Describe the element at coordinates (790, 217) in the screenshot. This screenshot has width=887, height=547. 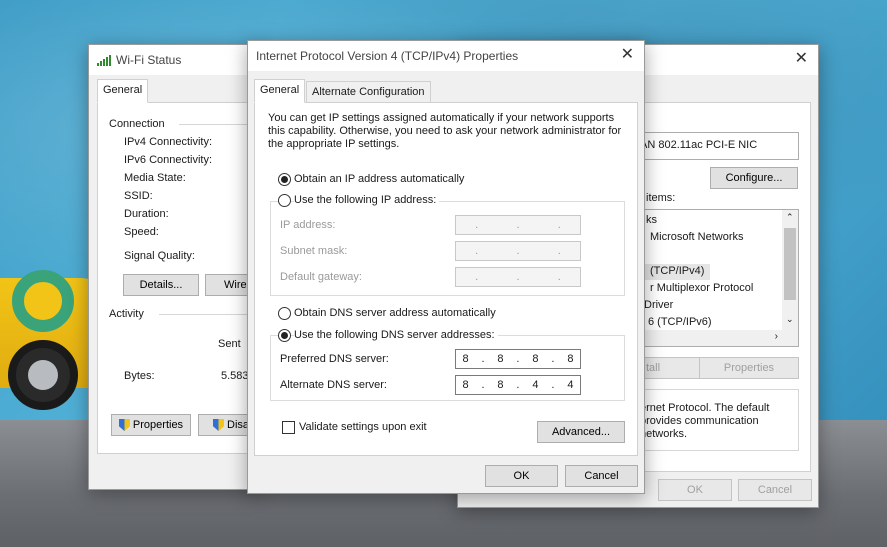
I see `scroll-up-icon: ⌃` at that location.